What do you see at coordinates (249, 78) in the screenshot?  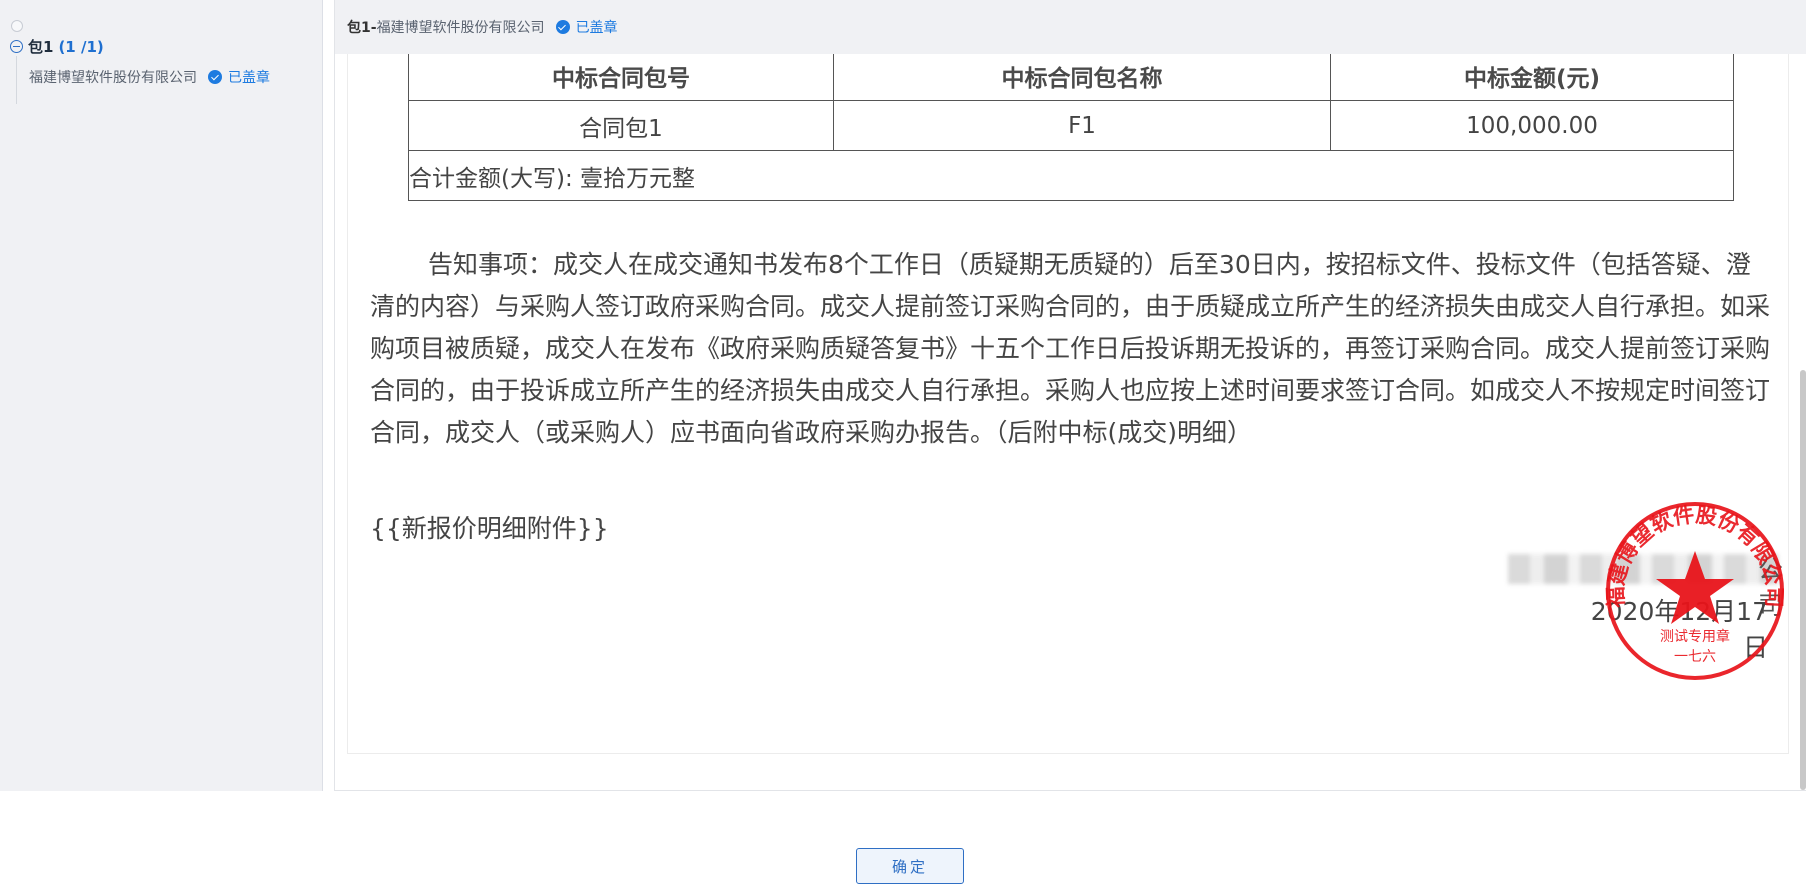 I see `stamped-badge-label: 已盖章` at bounding box center [249, 78].